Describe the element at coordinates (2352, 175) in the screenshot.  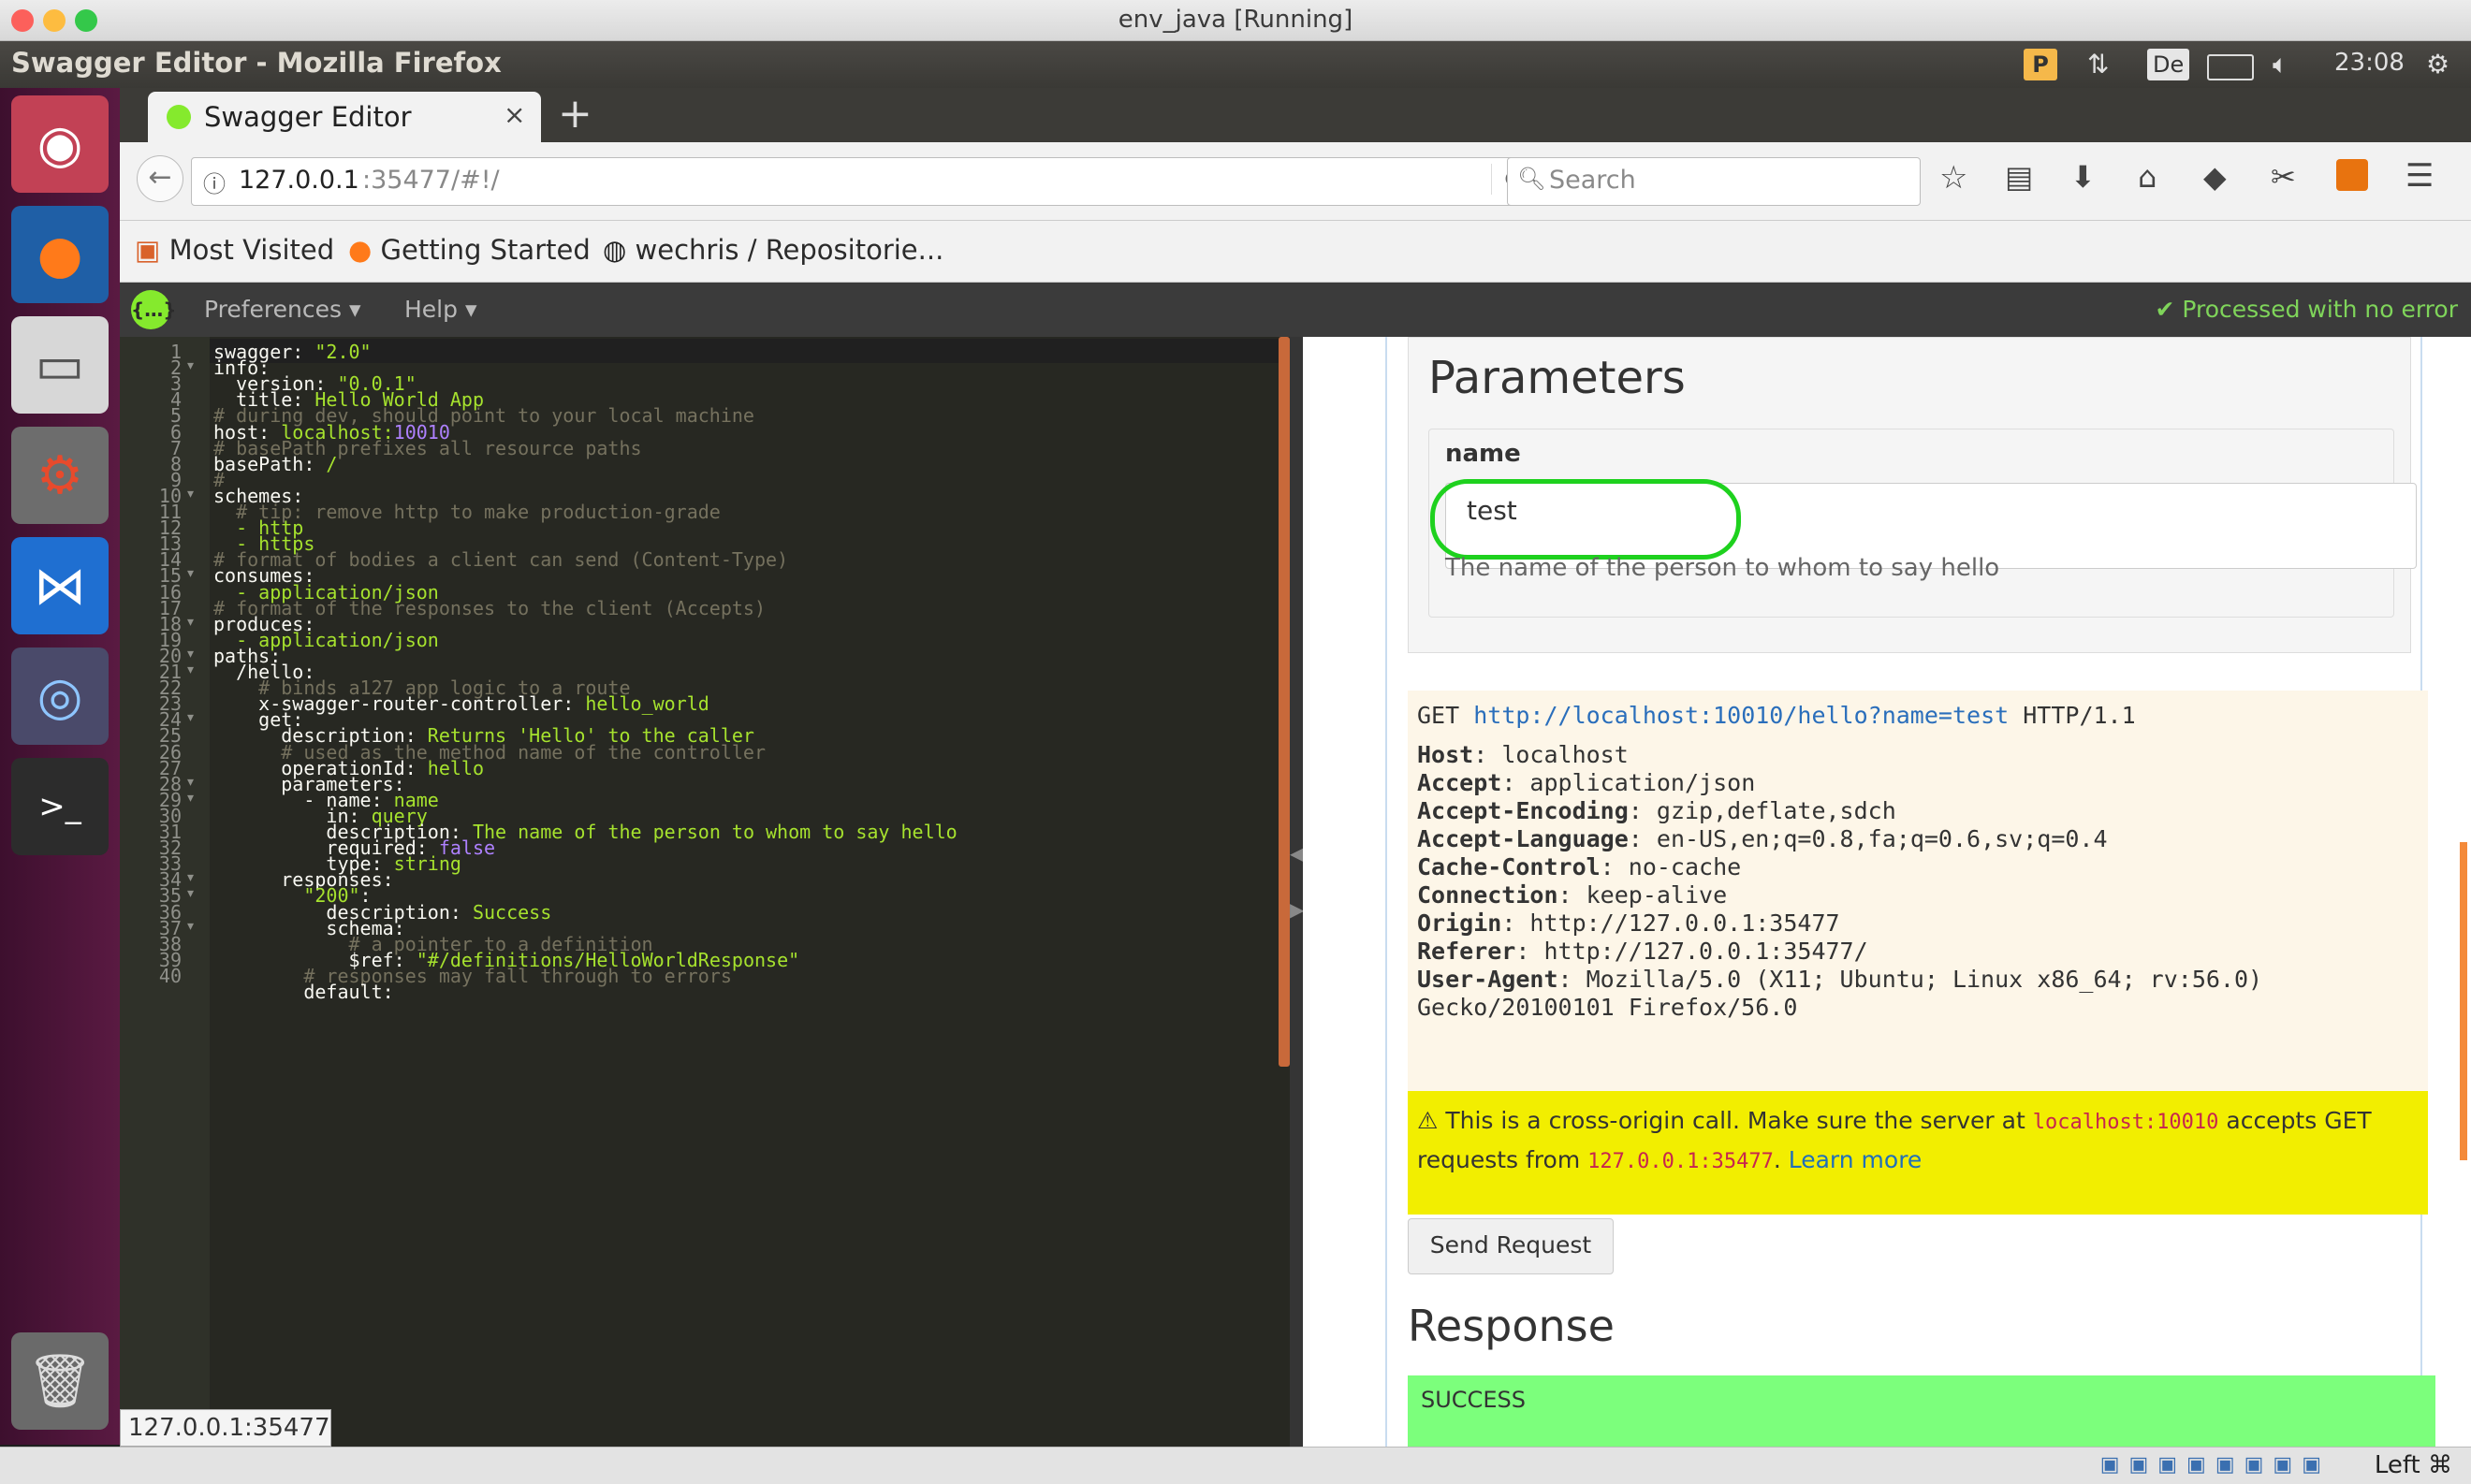
I see `extension-icon` at that location.